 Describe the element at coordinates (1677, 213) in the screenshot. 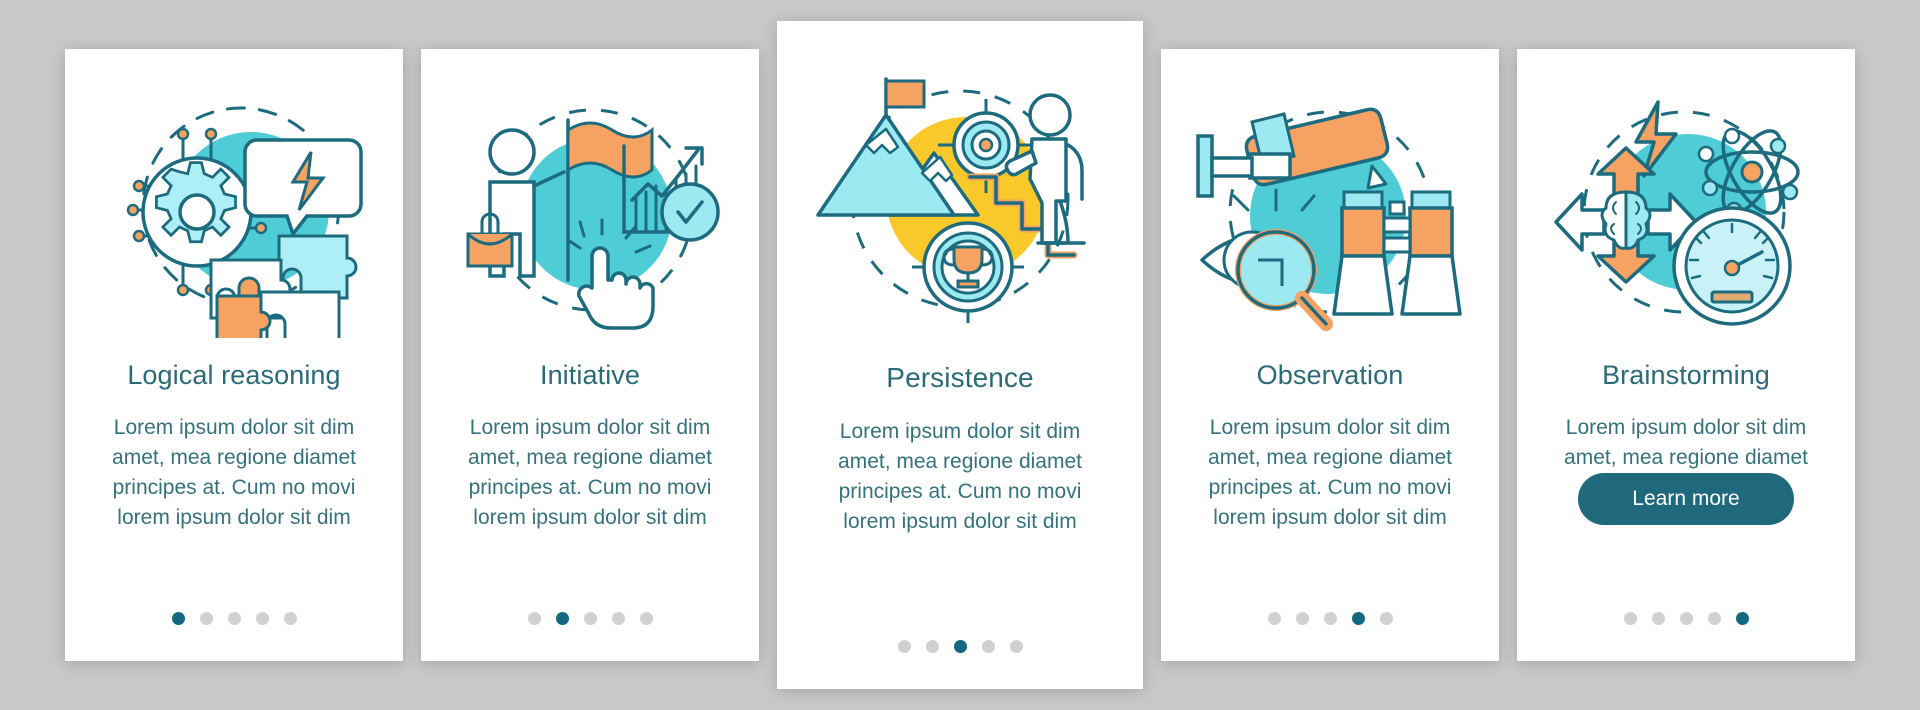

I see `brain-atom-gauge-icon` at that location.